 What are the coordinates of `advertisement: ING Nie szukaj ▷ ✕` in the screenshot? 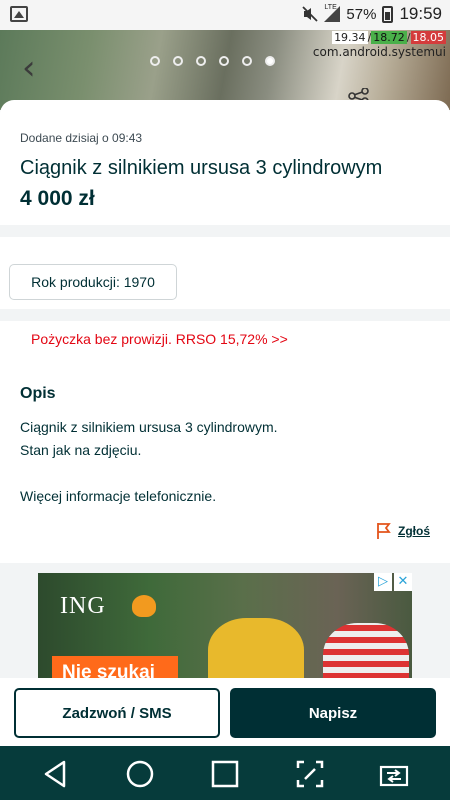 It's located at (225, 628).